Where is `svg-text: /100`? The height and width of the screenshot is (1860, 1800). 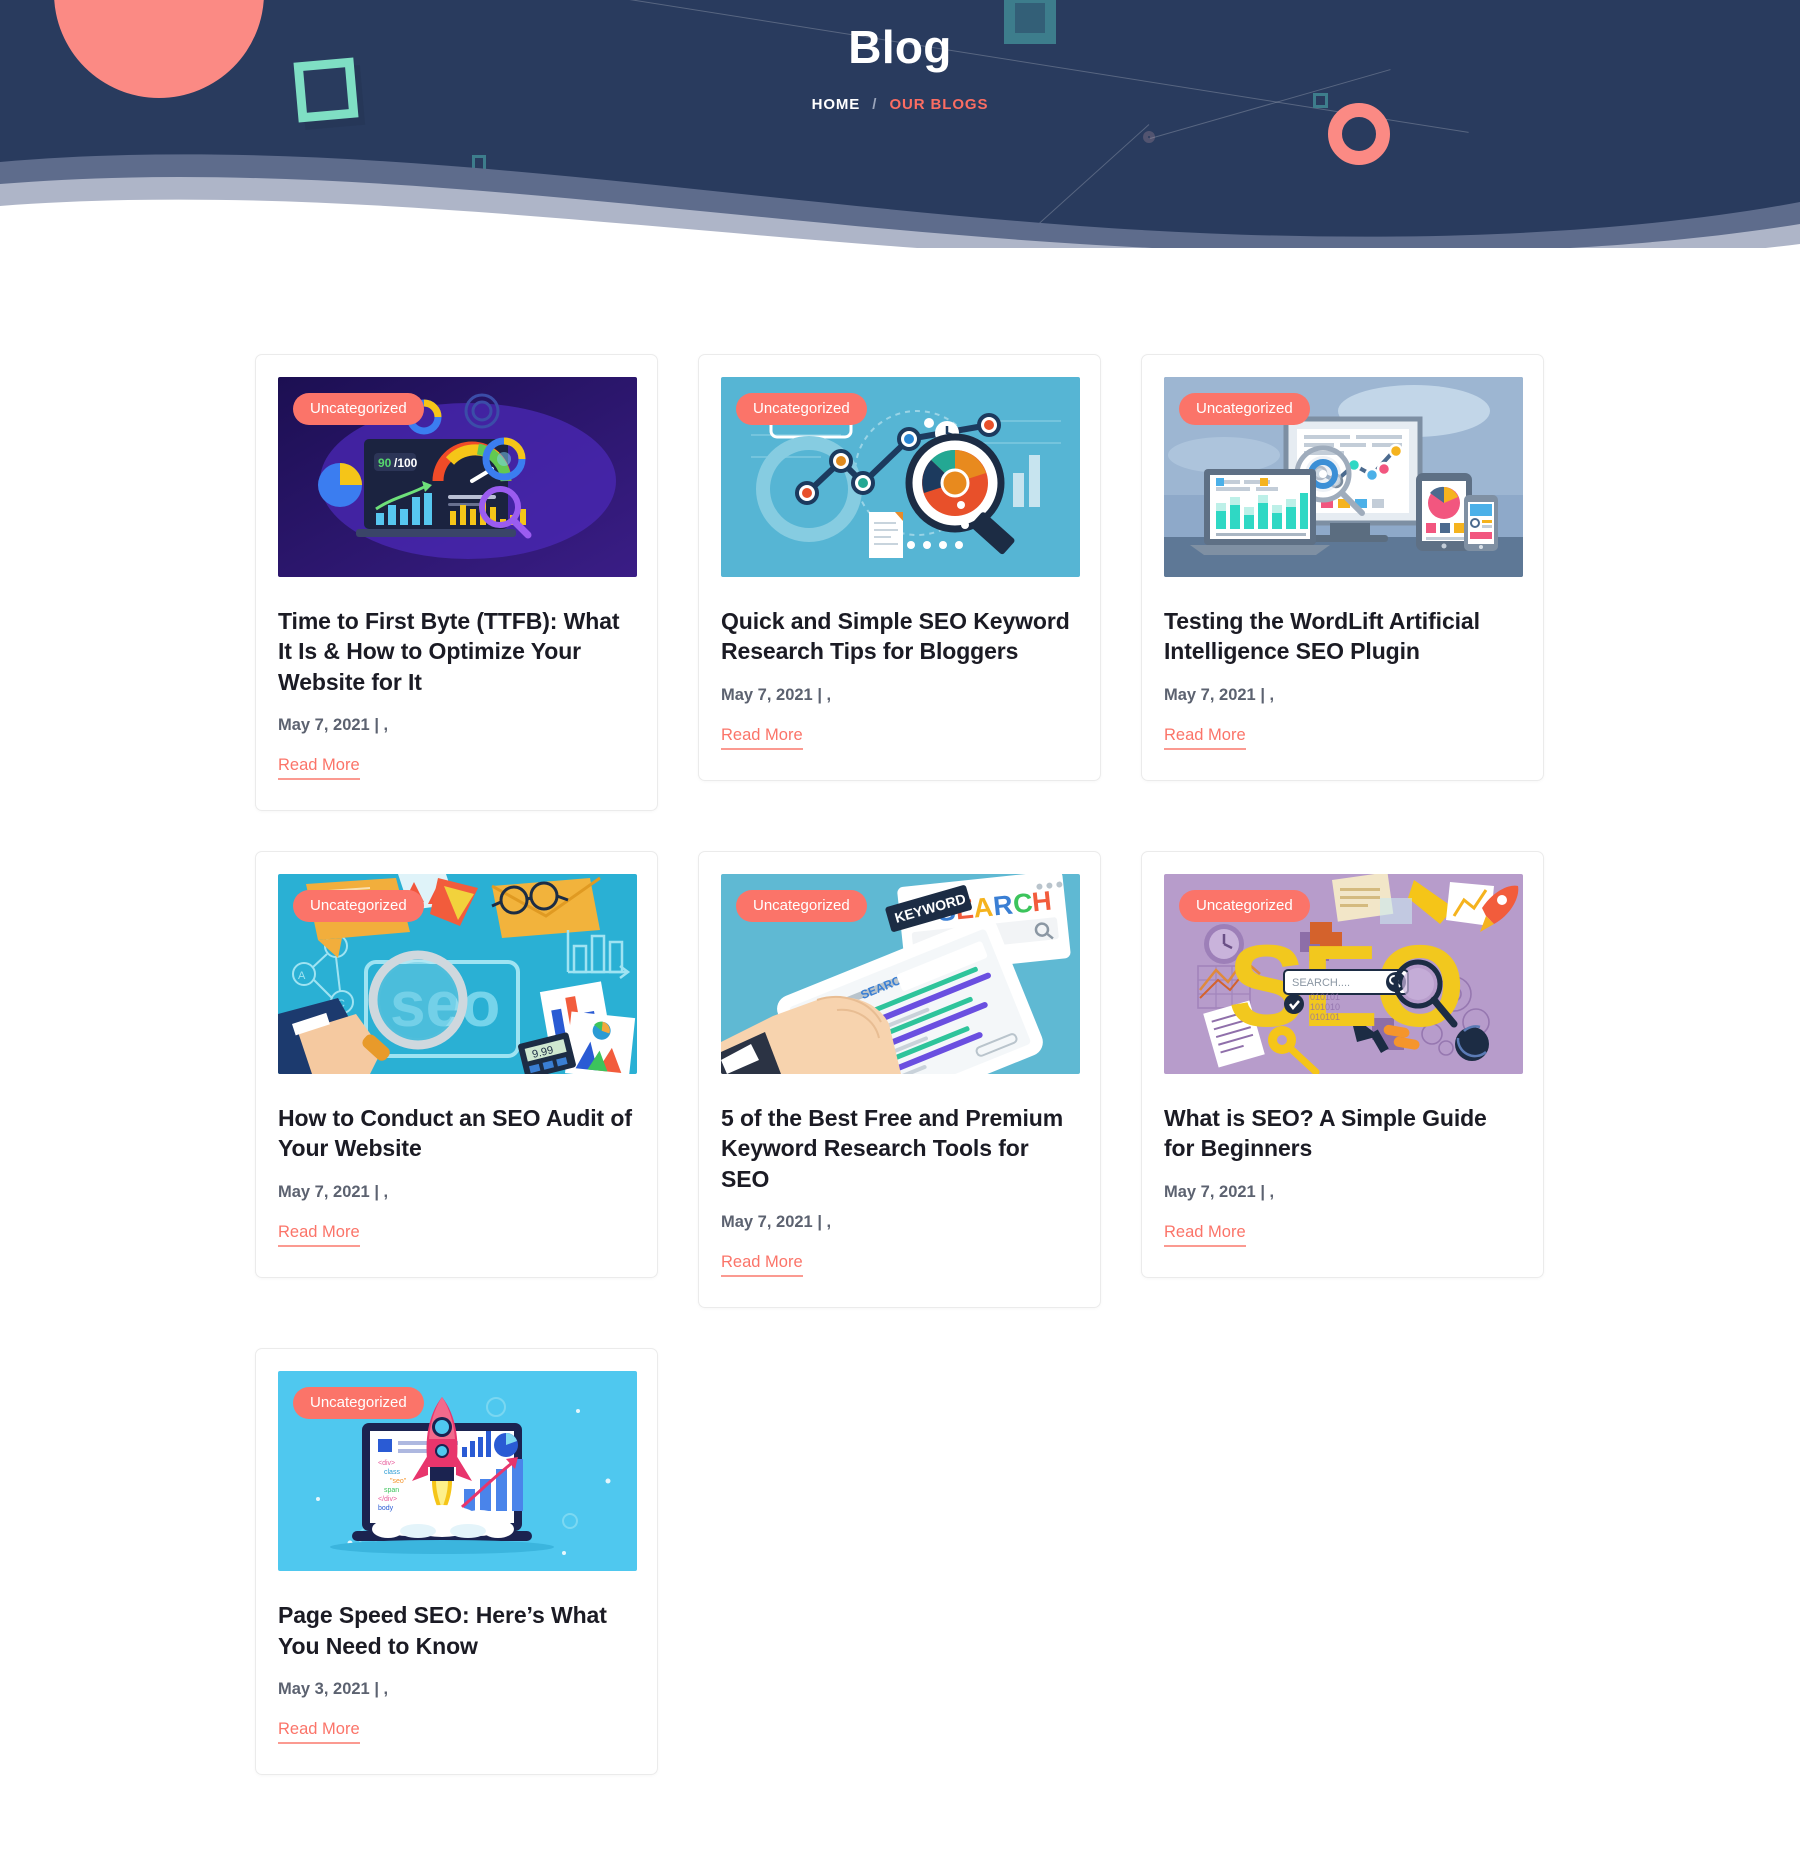
svg-text: /100 is located at coordinates (406, 463).